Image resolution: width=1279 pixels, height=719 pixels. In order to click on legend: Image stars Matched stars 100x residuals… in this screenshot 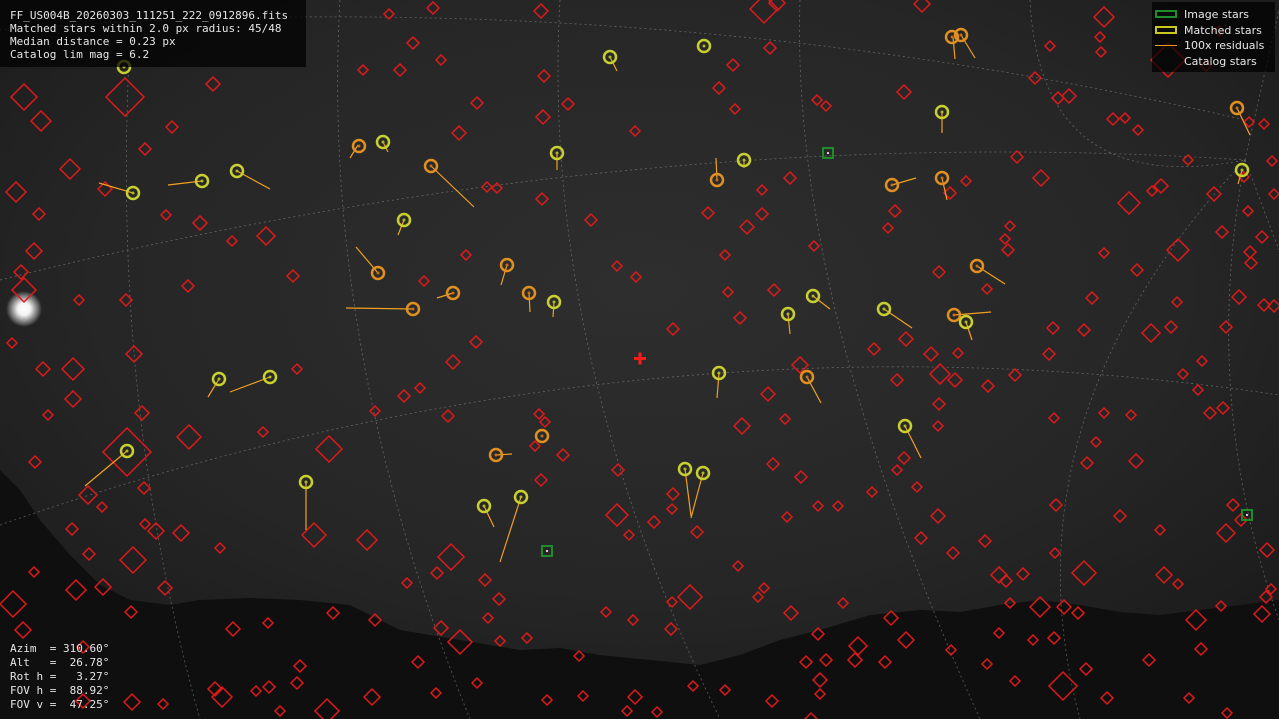, I will do `click(1213, 37)`.